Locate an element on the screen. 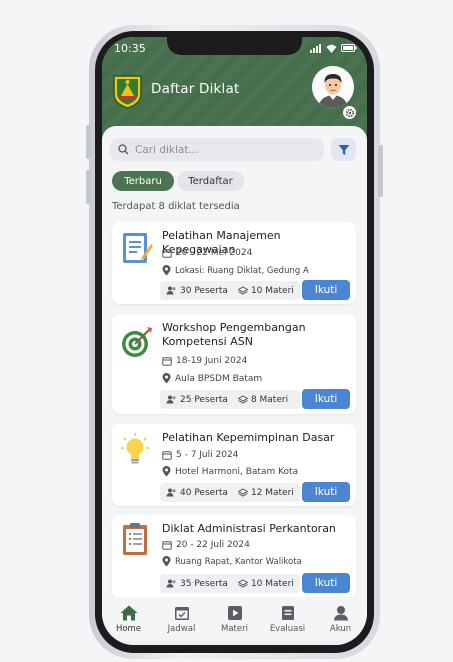 Image resolution: width=453 pixels, height=662 pixels. result-count: Terdapat 8 diklat tersedia is located at coordinates (176, 206).